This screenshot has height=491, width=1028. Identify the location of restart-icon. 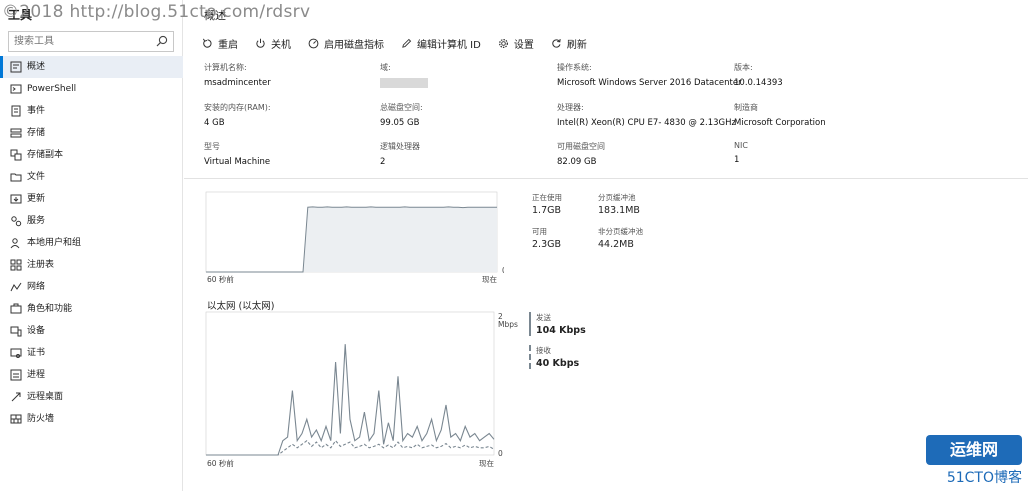
(207, 43).